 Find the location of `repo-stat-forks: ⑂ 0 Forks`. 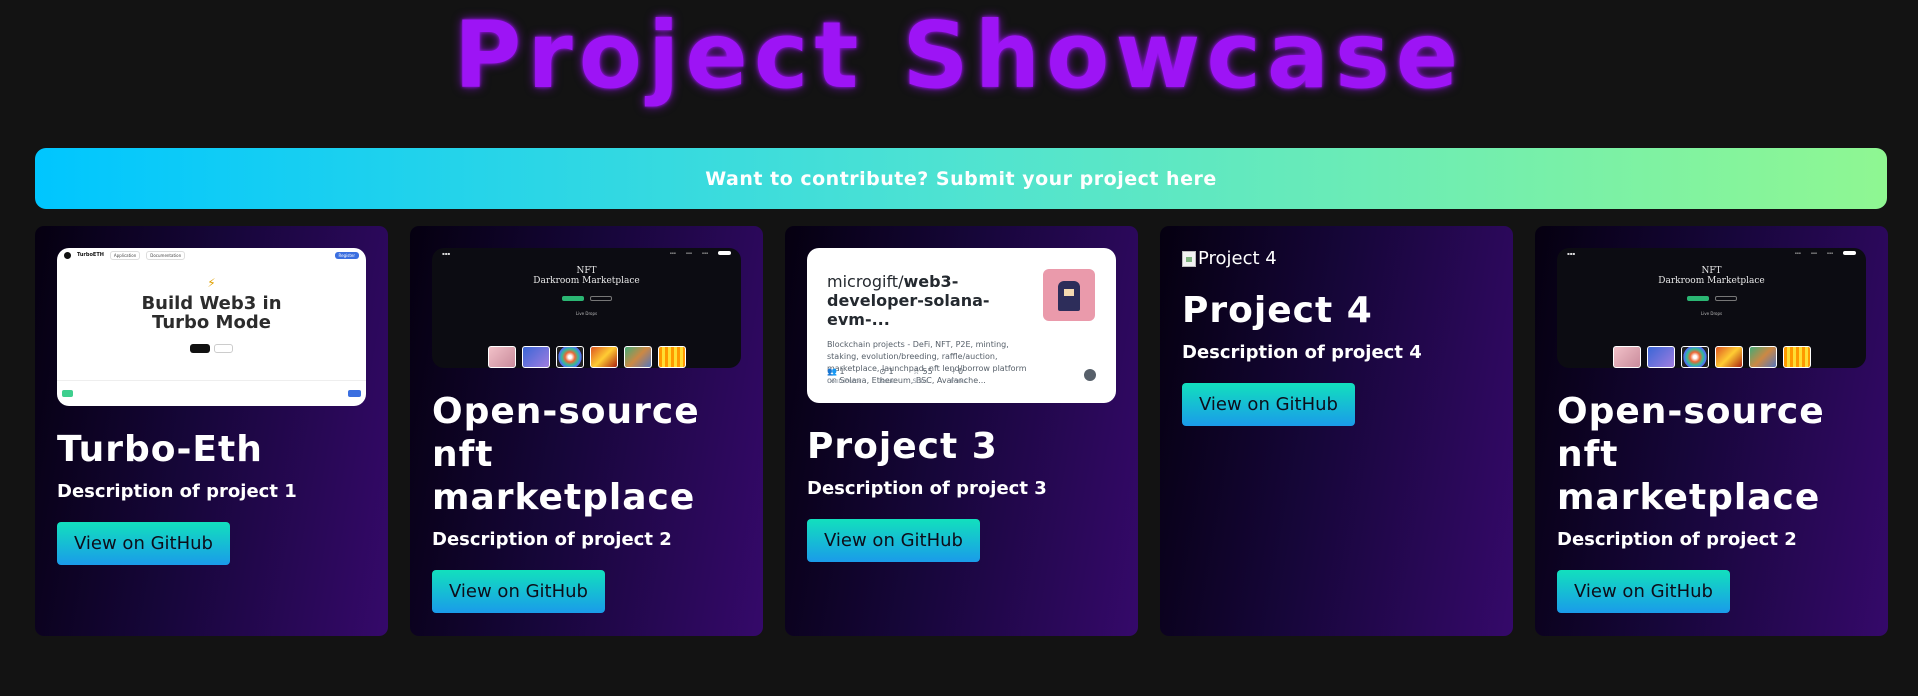

repo-stat-forks: ⑂ 0 Forks is located at coordinates (958, 376).